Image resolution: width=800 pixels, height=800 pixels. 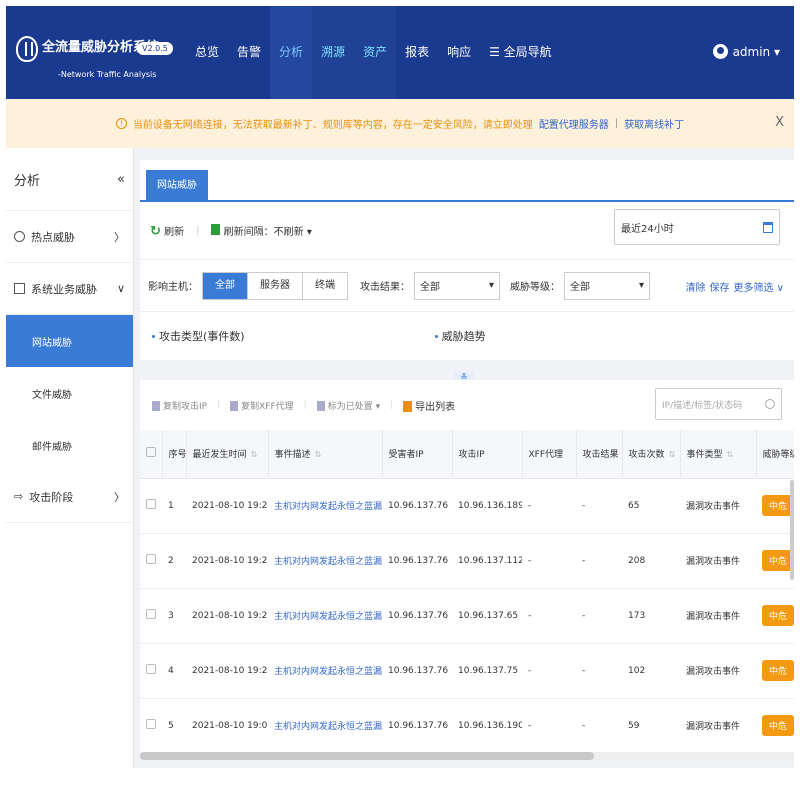 I want to click on row-victim-ip: 10.96.137.76, so click(x=417, y=506).